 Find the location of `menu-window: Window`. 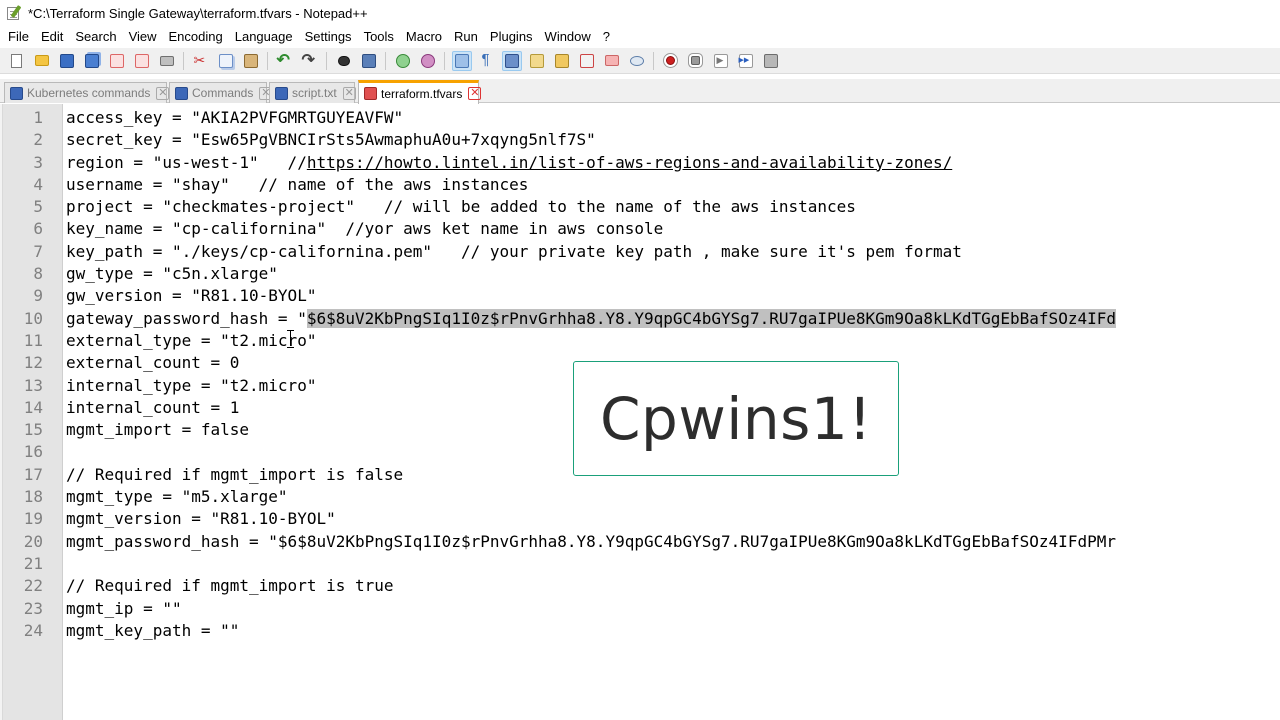

menu-window: Window is located at coordinates (568, 37).